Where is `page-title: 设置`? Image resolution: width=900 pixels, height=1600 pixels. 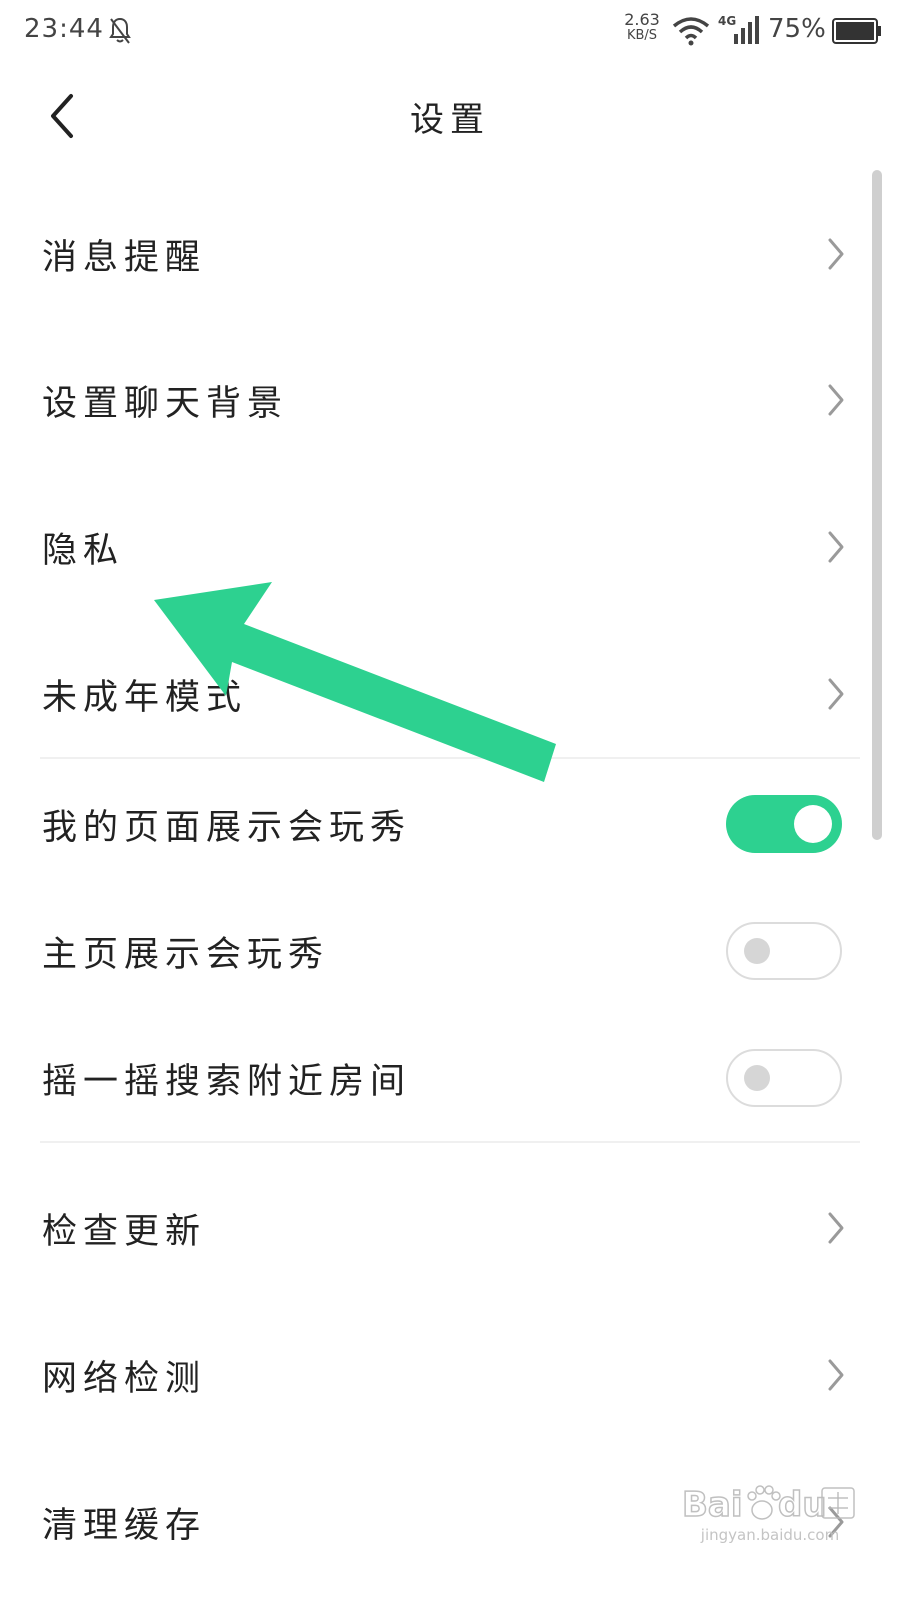 page-title: 设置 is located at coordinates (450, 120).